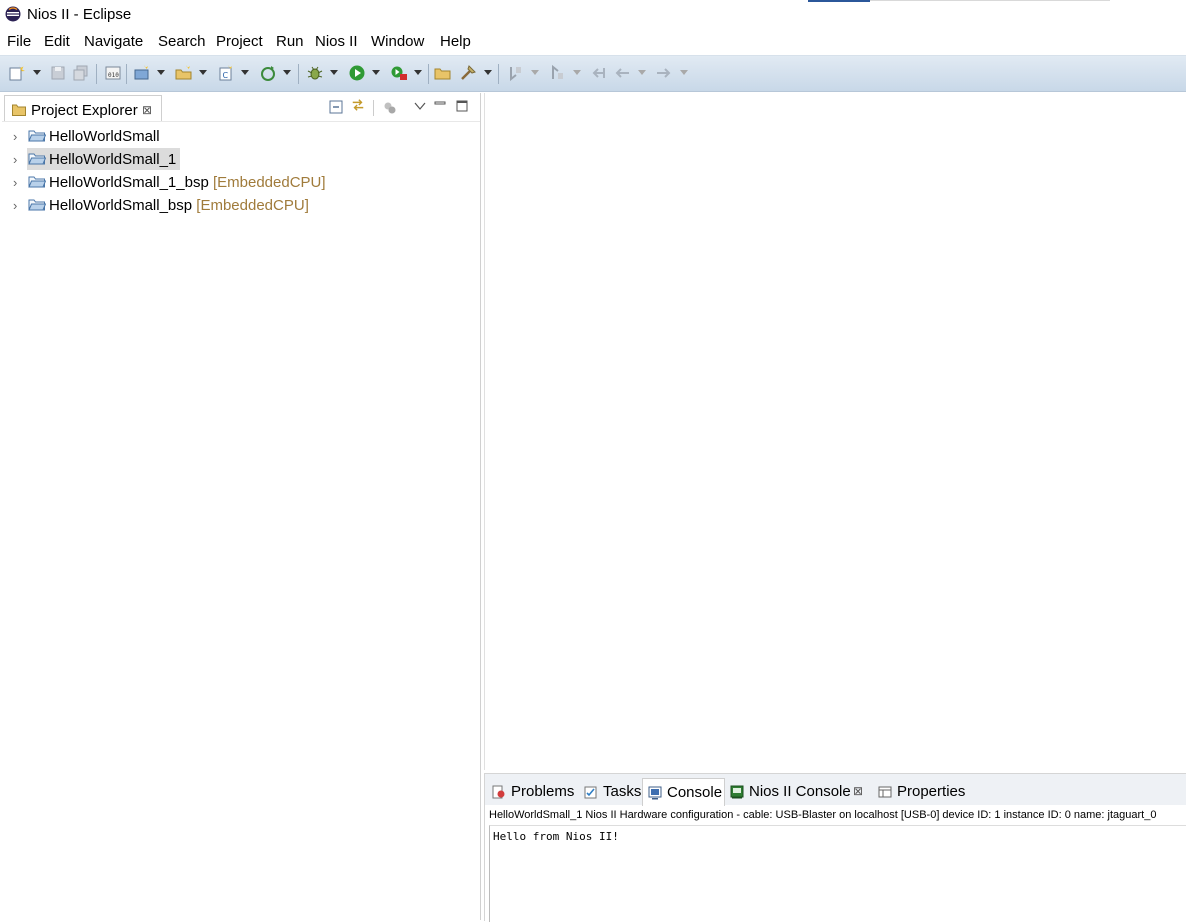 Image resolution: width=1186 pixels, height=922 pixels. I want to click on menu-project: Project, so click(239, 41).